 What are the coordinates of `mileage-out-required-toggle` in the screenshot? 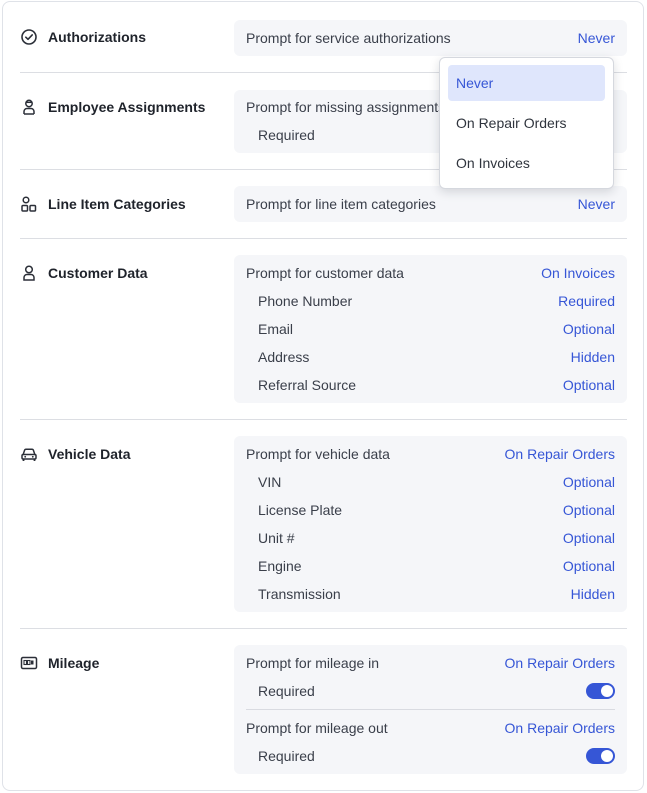 It's located at (600, 756).